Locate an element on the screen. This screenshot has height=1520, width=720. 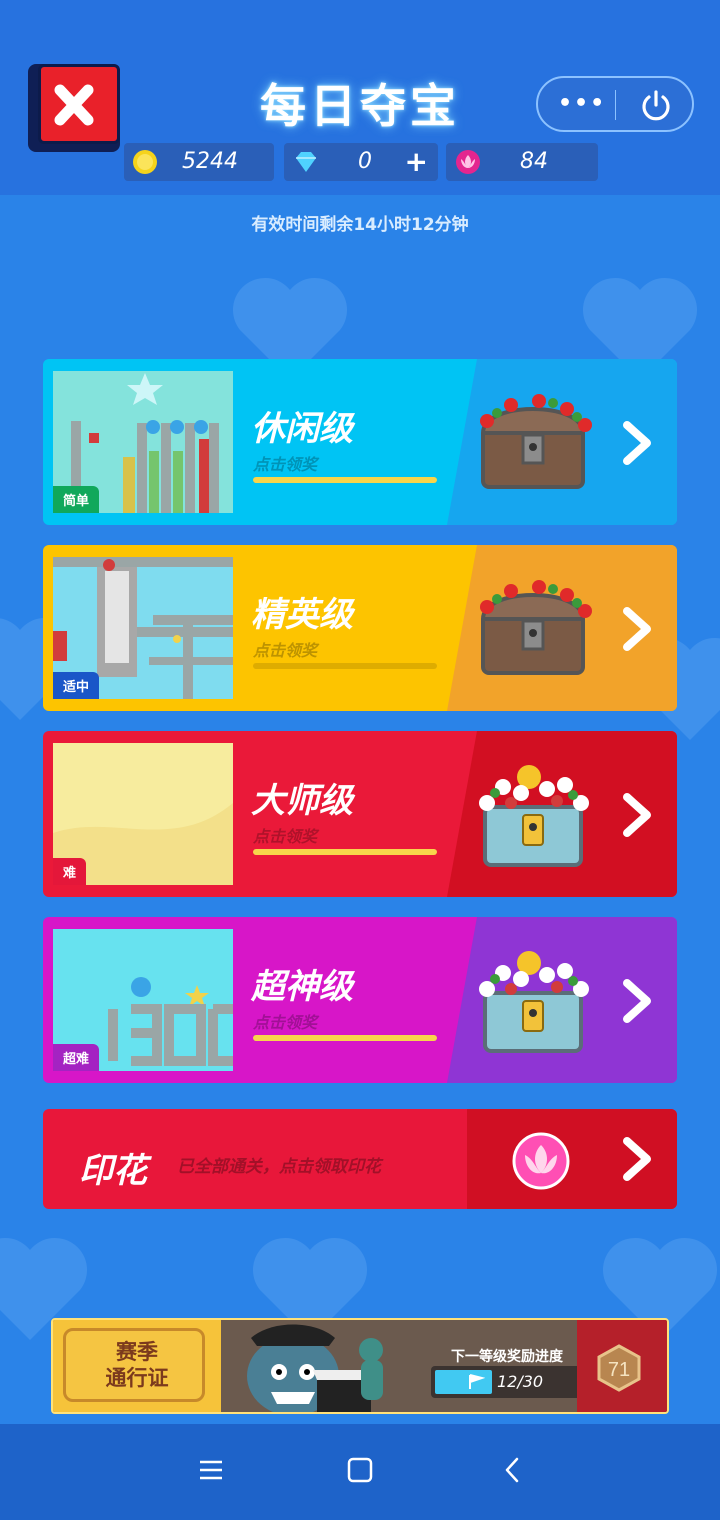
season-pass-title-line1: 赛季 is located at coordinates (137, 1352).